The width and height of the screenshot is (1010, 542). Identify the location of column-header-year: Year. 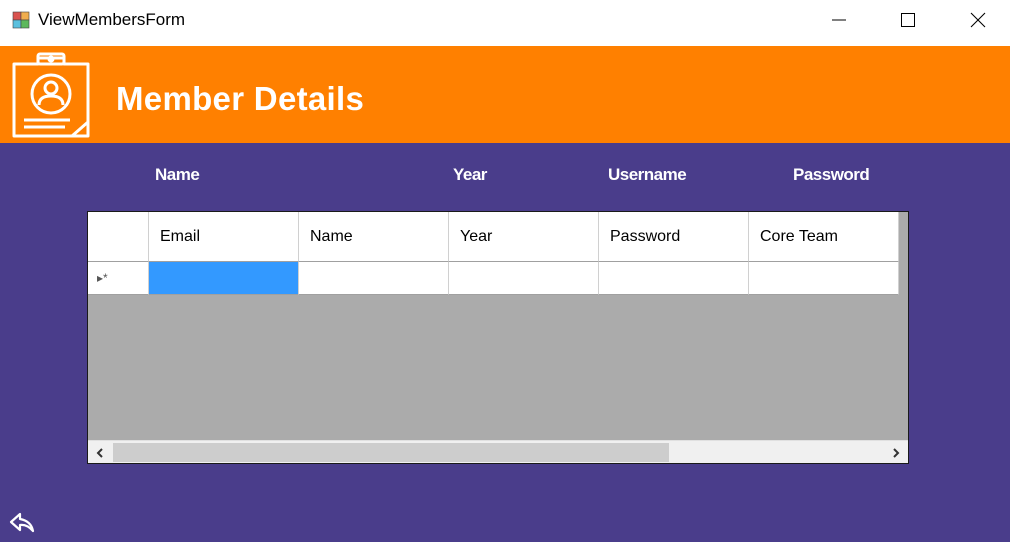
(524, 237).